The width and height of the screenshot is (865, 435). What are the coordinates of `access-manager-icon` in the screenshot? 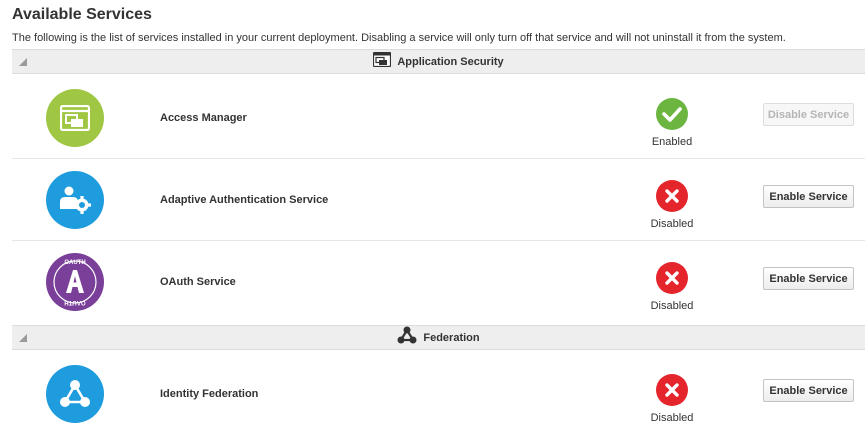 It's located at (75, 118).